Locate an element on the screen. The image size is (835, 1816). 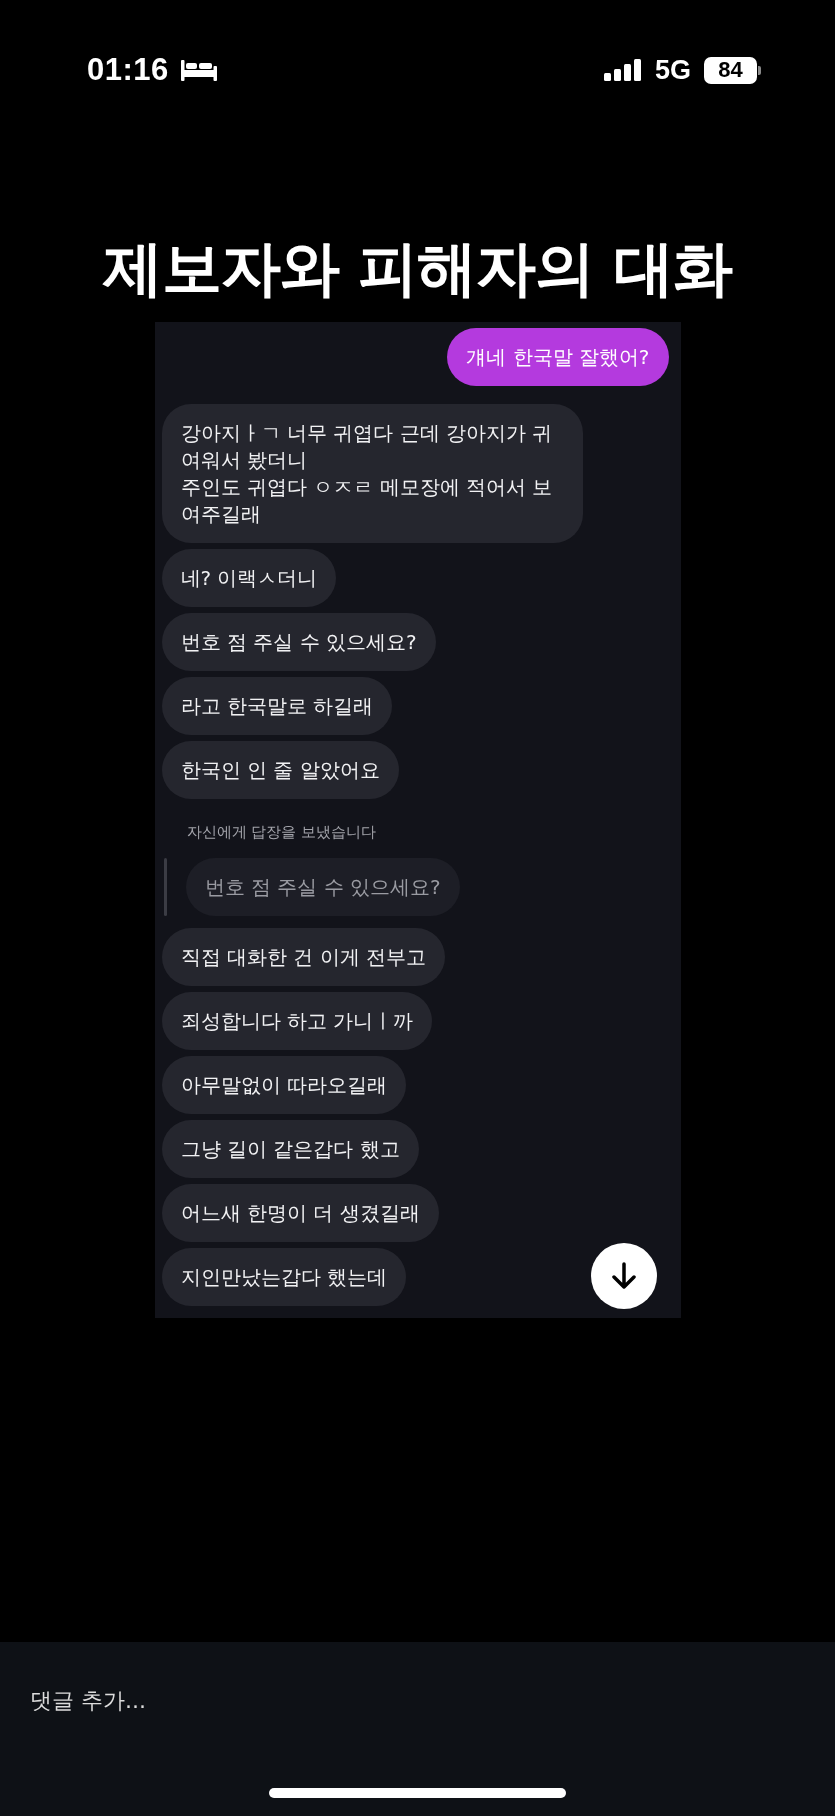
bed-icon is located at coordinates (198, 70).